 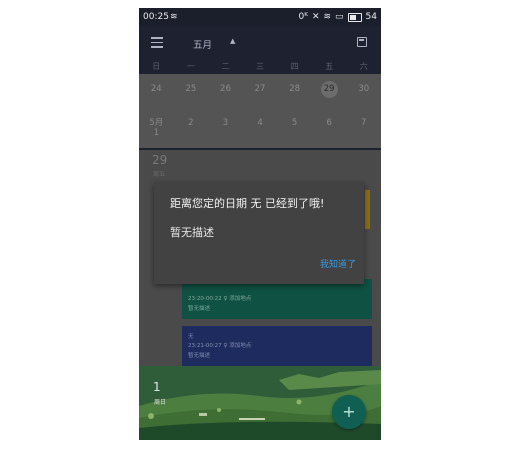 What do you see at coordinates (225, 91) in the screenshot?
I see `calendar-day: 26` at bounding box center [225, 91].